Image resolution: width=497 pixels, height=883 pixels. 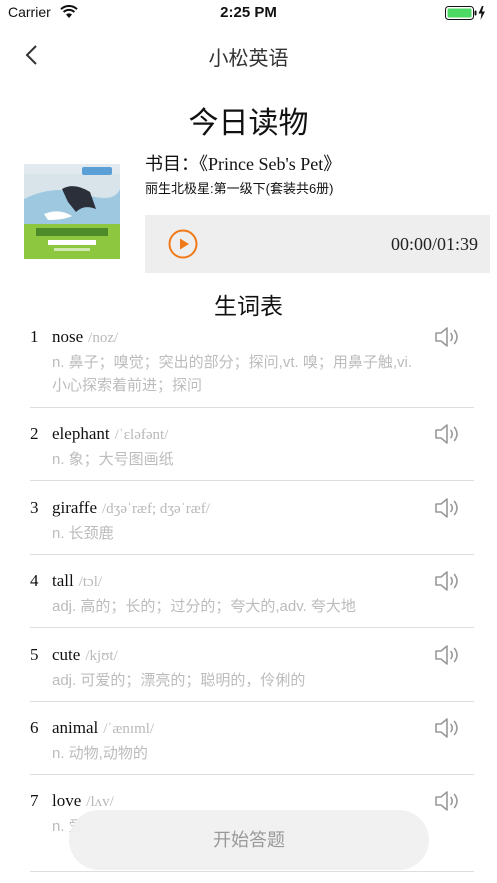 What do you see at coordinates (249, 840) in the screenshot?
I see `start-quiz-button: 开始答题` at bounding box center [249, 840].